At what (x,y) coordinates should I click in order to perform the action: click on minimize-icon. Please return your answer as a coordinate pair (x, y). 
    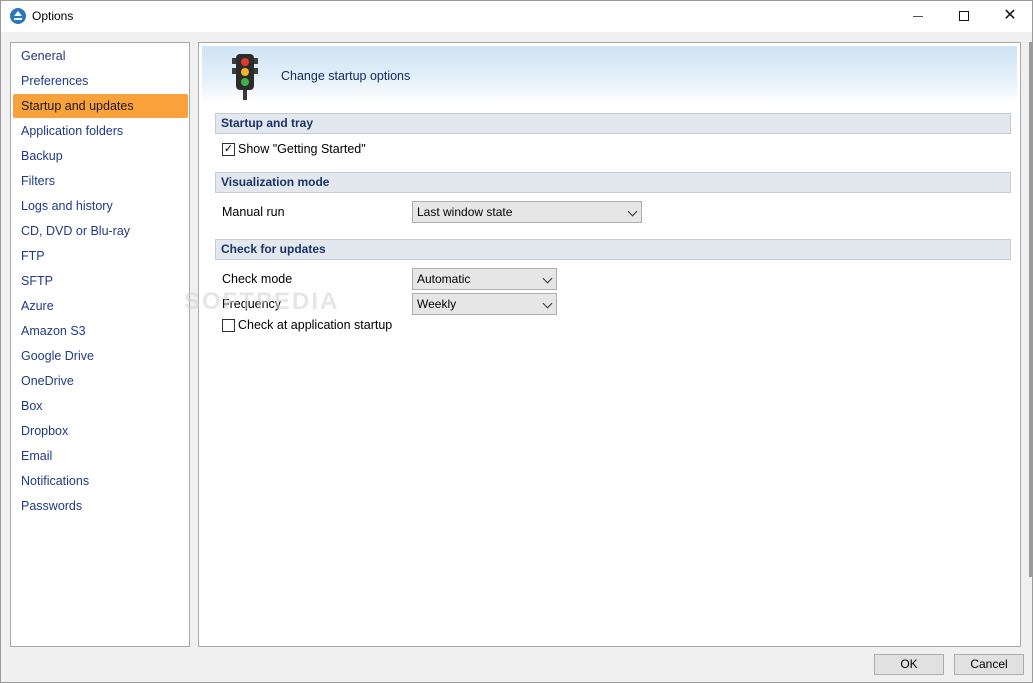
    Looking at the image, I should click on (918, 16).